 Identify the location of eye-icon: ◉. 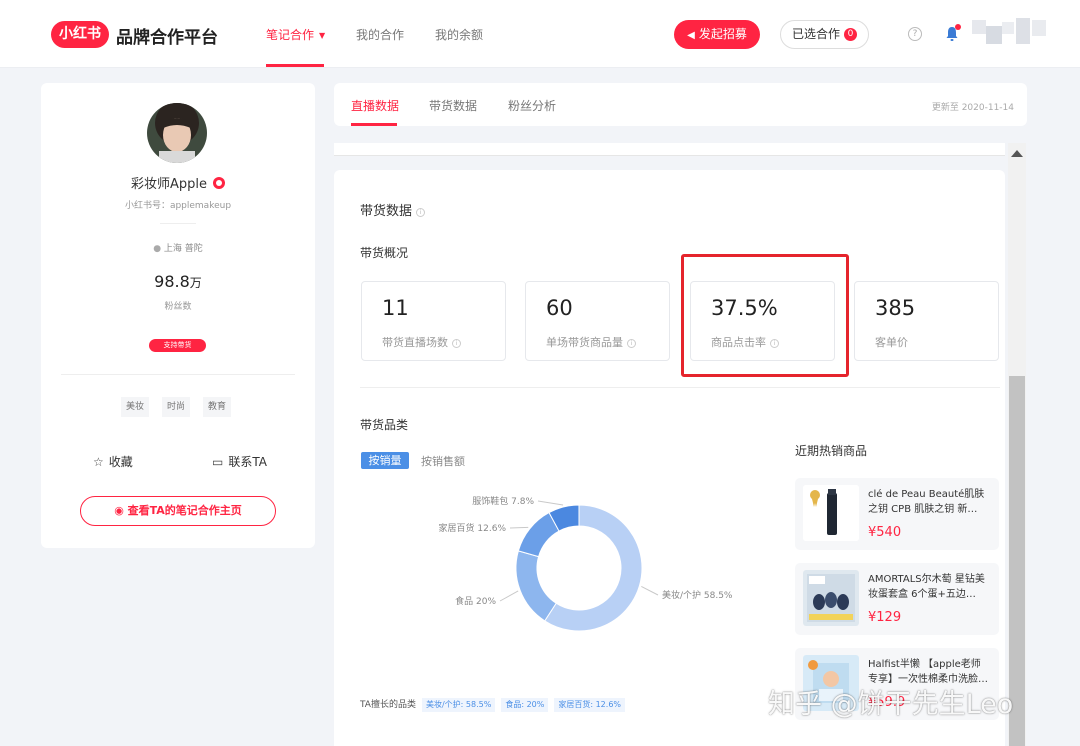
(121, 510).